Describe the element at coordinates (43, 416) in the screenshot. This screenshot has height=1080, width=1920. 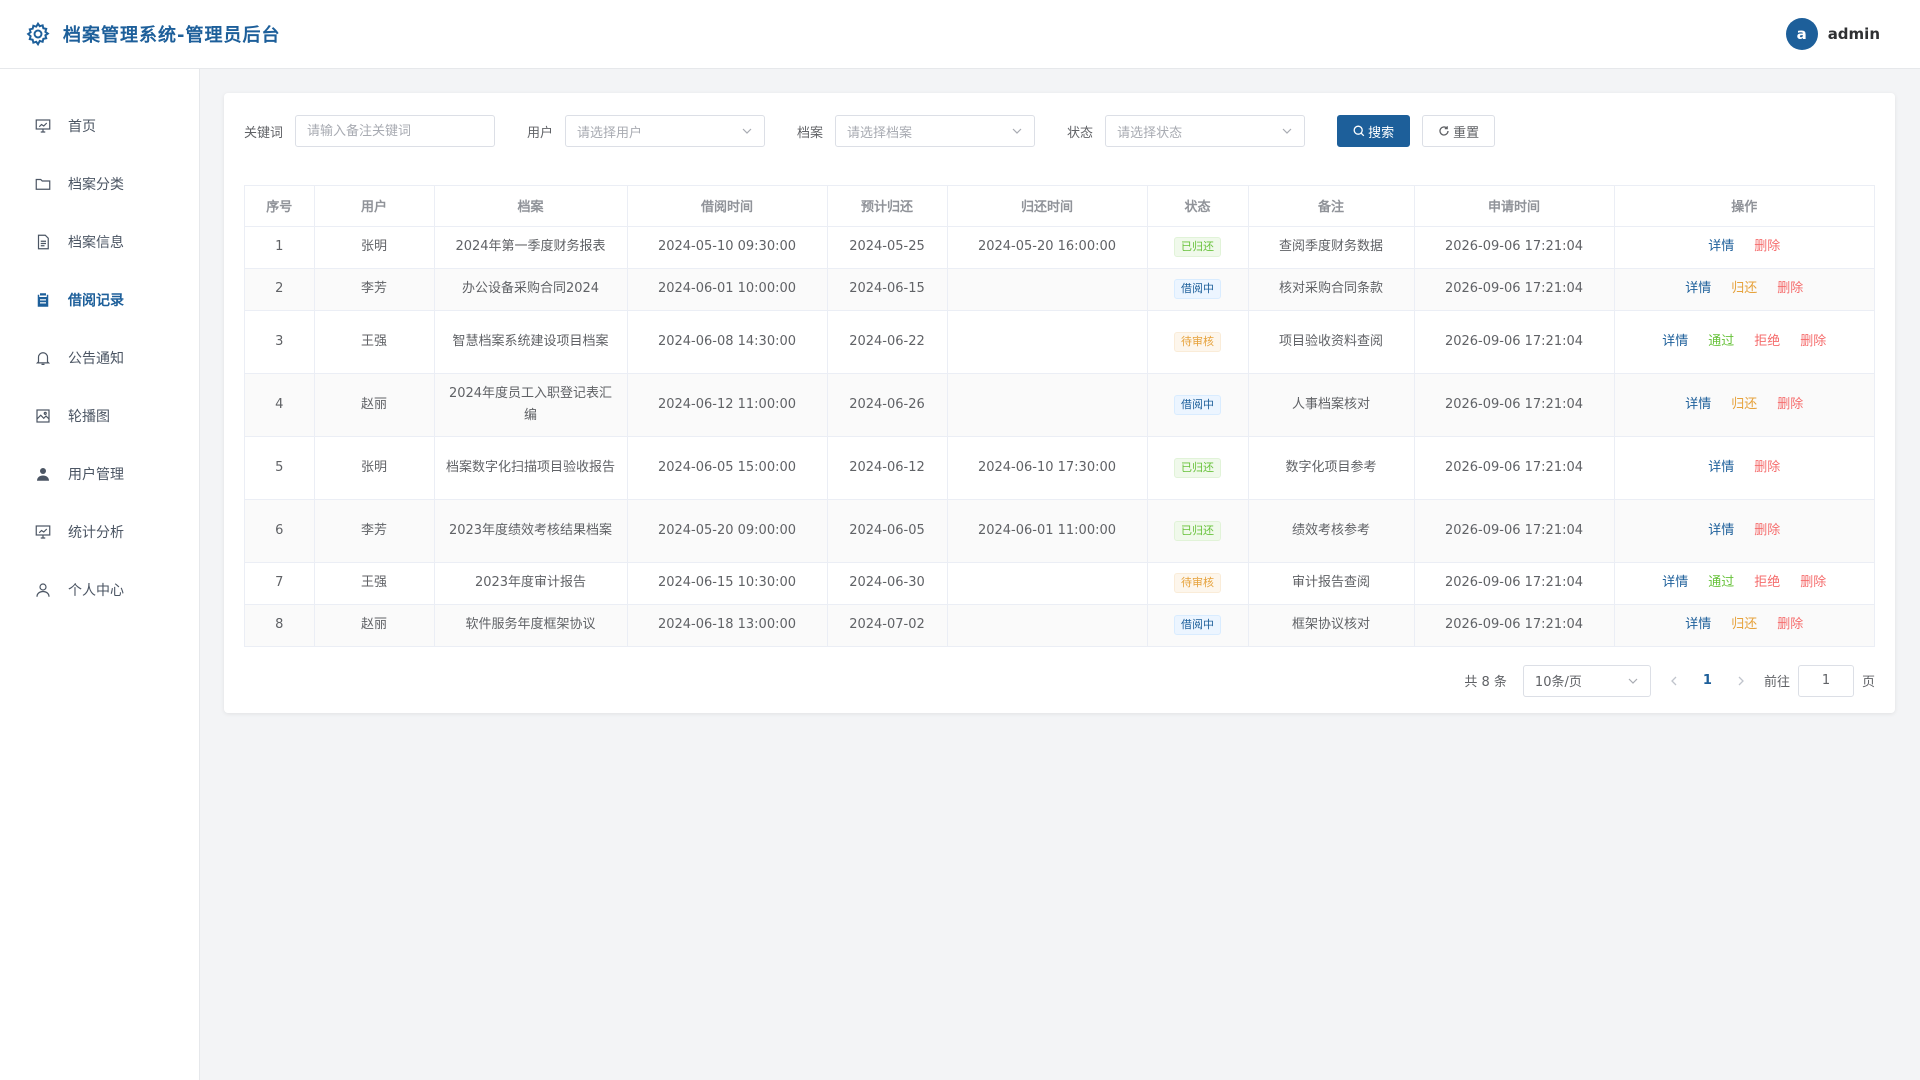
I see `picture-icon` at that location.